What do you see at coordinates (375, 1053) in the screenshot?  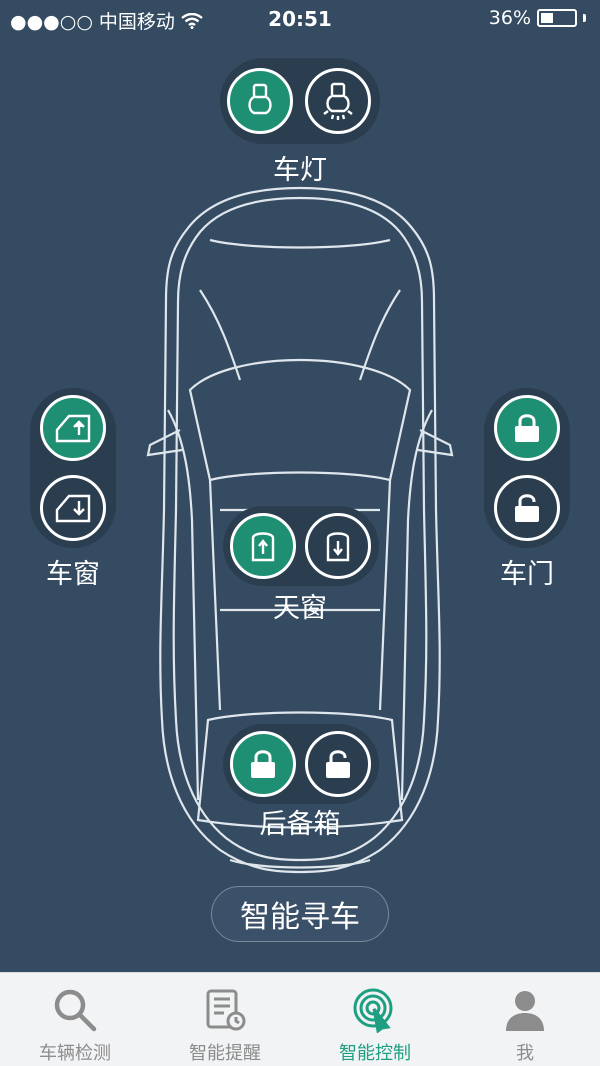 I see `tab-label: 智能控制` at bounding box center [375, 1053].